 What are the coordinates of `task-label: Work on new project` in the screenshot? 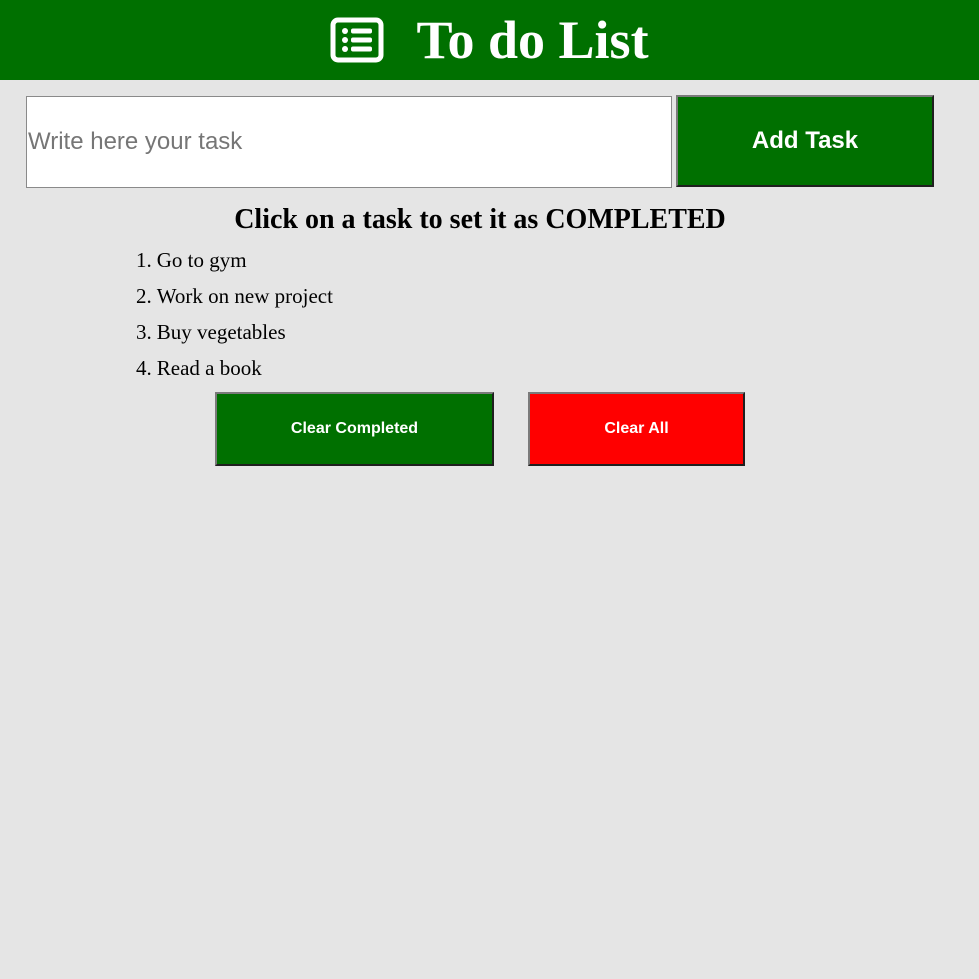 It's located at (244, 296).